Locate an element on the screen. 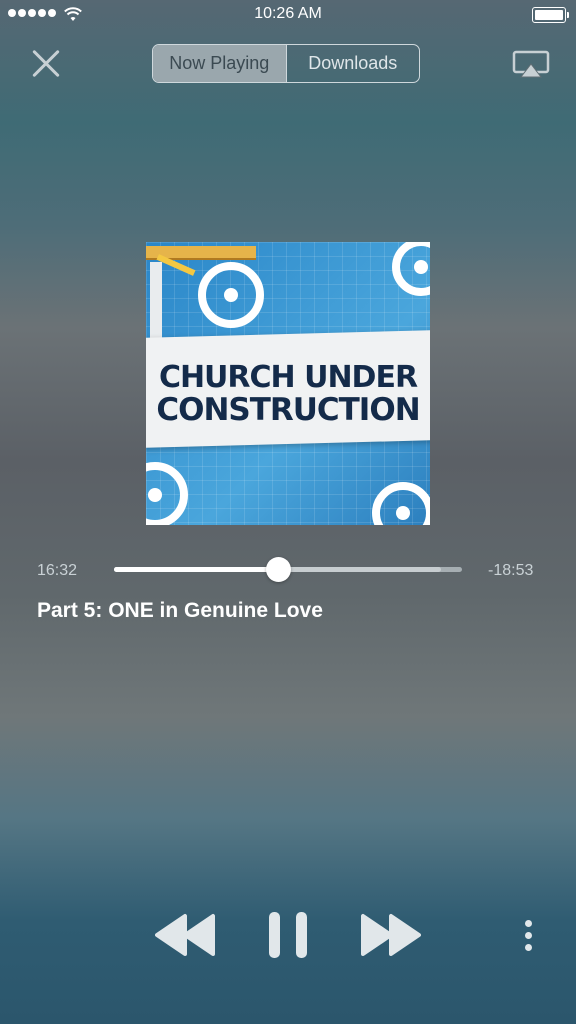  episode-title: Part 5: ONE in Genuine Love is located at coordinates (180, 610).